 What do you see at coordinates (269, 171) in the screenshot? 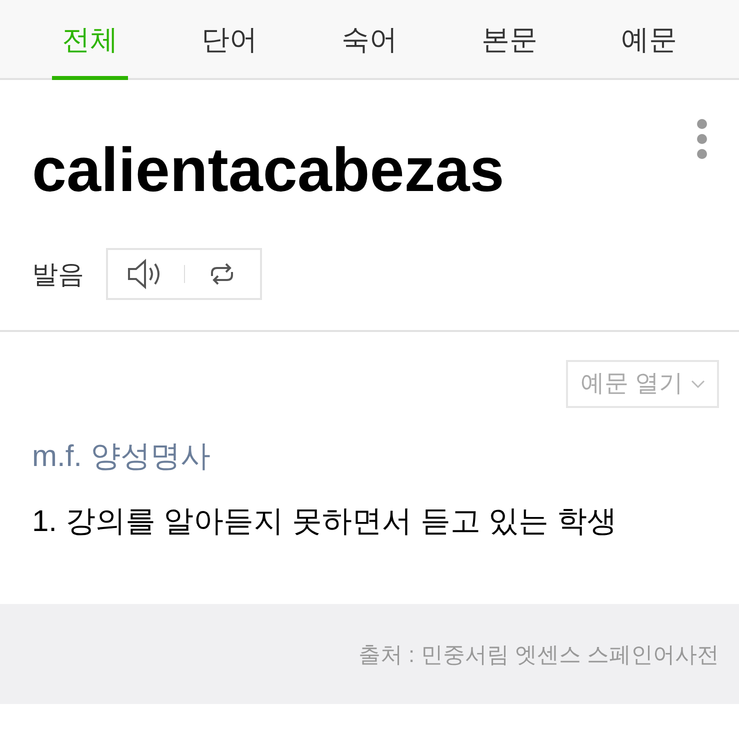
I see `headword: calientacabezas` at bounding box center [269, 171].